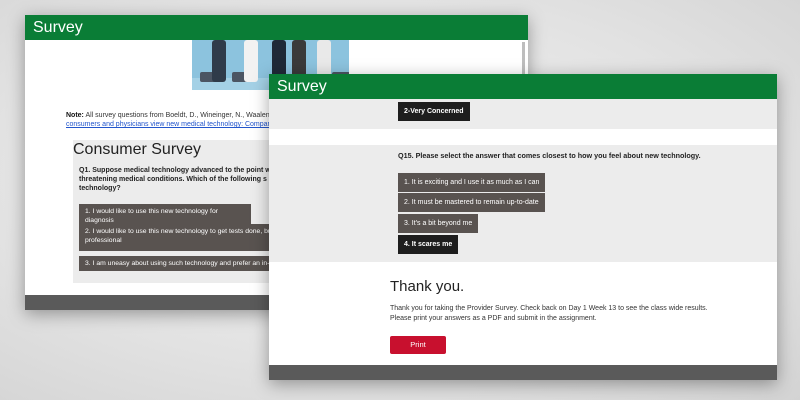 The width and height of the screenshot is (800, 400). What do you see at coordinates (428, 244) in the screenshot?
I see `q15-option-4-selected: 4. It scares me` at bounding box center [428, 244].